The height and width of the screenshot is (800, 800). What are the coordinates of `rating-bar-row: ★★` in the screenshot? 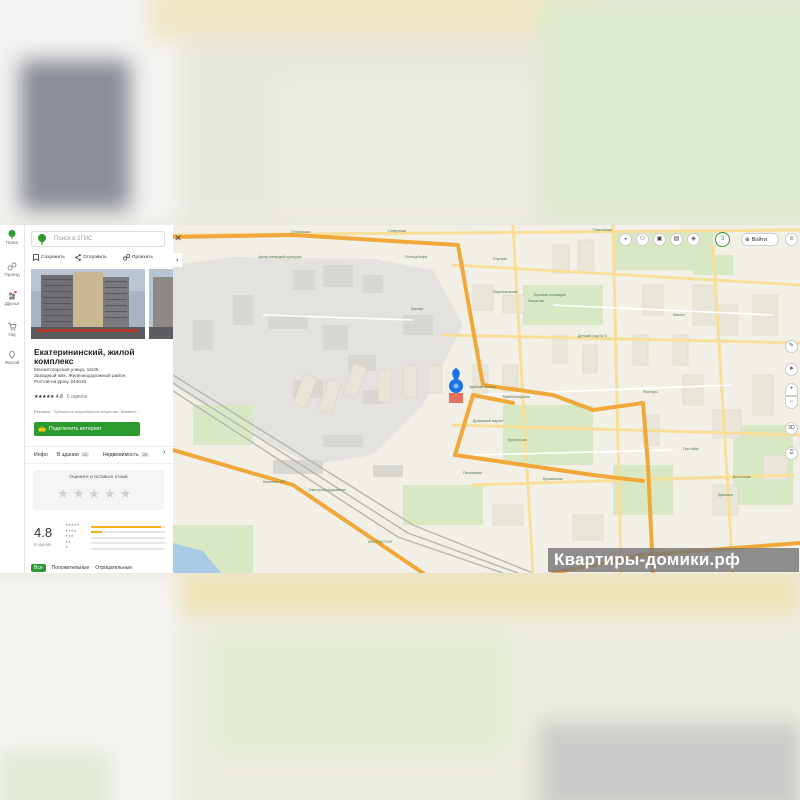 It's located at (115, 543).